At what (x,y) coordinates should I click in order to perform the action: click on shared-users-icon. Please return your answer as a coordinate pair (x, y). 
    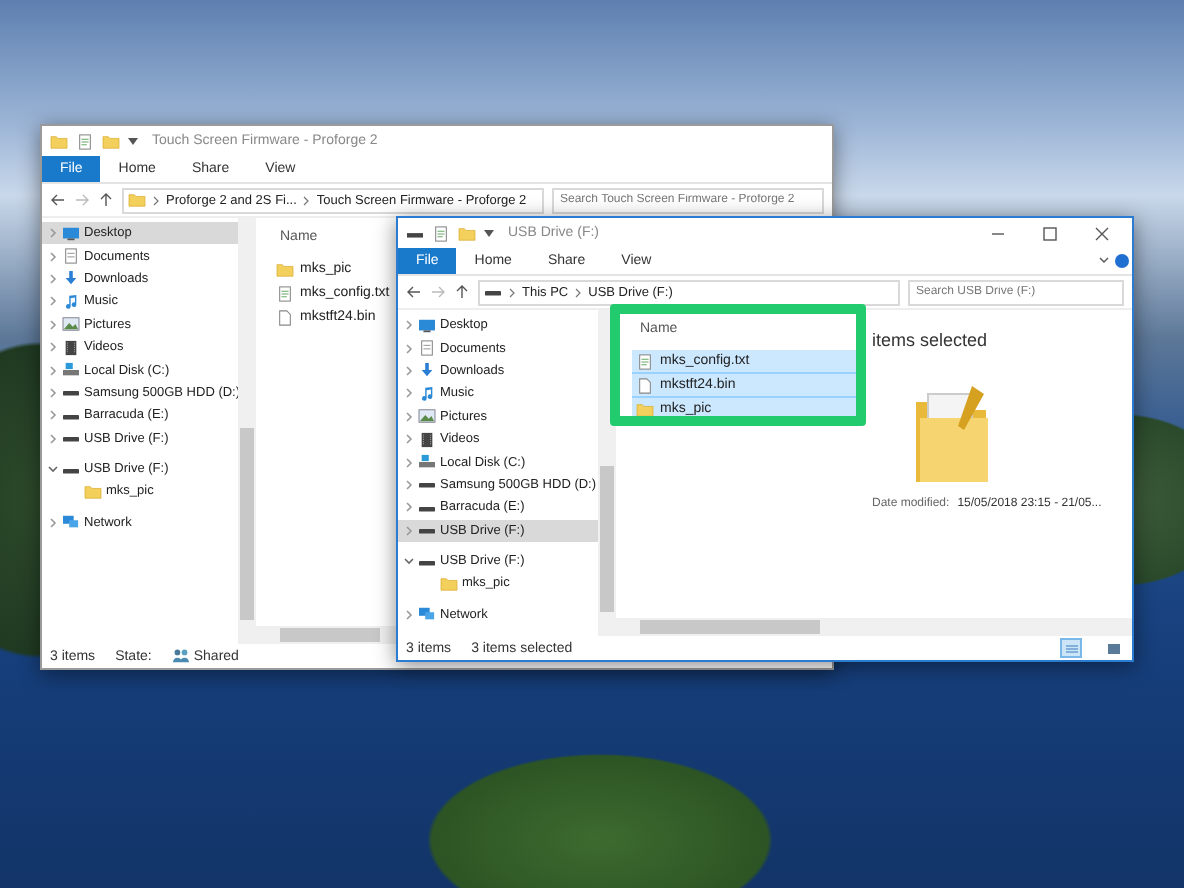
    Looking at the image, I should click on (180, 656).